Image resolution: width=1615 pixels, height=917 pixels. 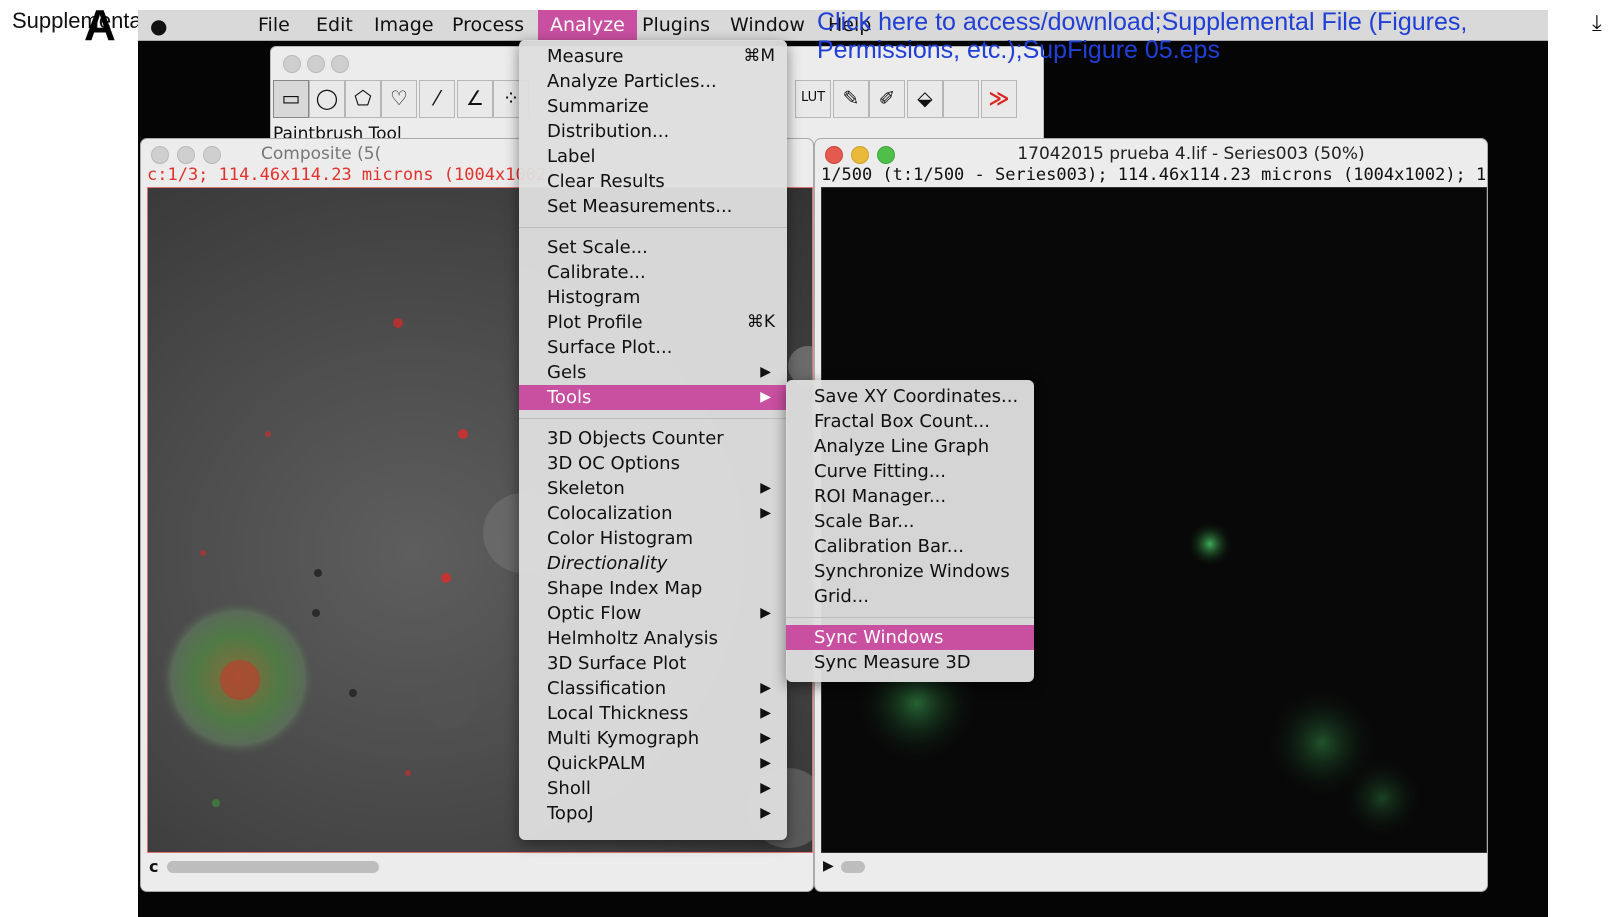 What do you see at coordinates (653, 397) in the screenshot?
I see `analyze-item-tools: Tools ▶` at bounding box center [653, 397].